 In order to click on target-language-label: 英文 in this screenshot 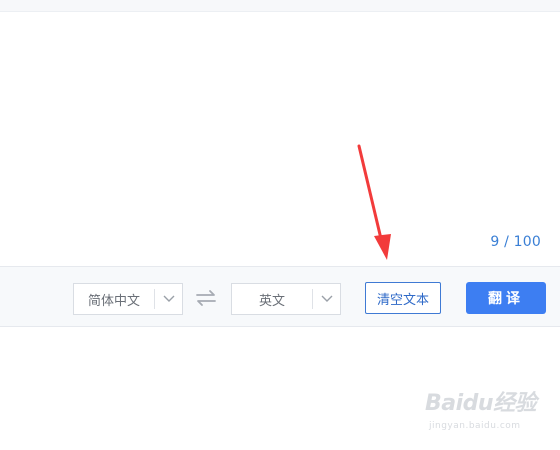, I will do `click(271, 301)`.